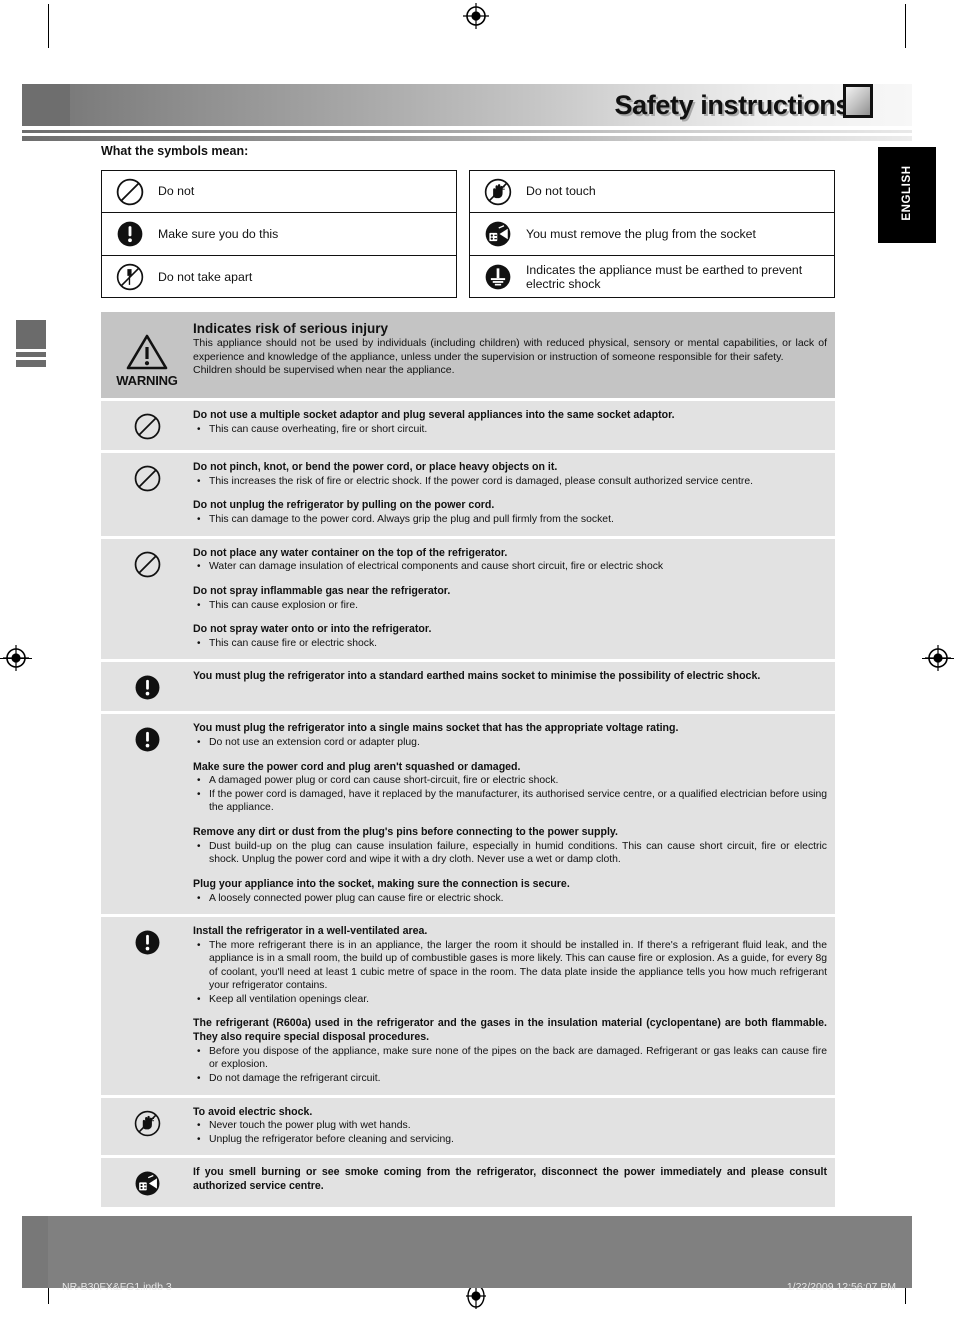  What do you see at coordinates (46, 105) in the screenshot?
I see `header-band-accent` at bounding box center [46, 105].